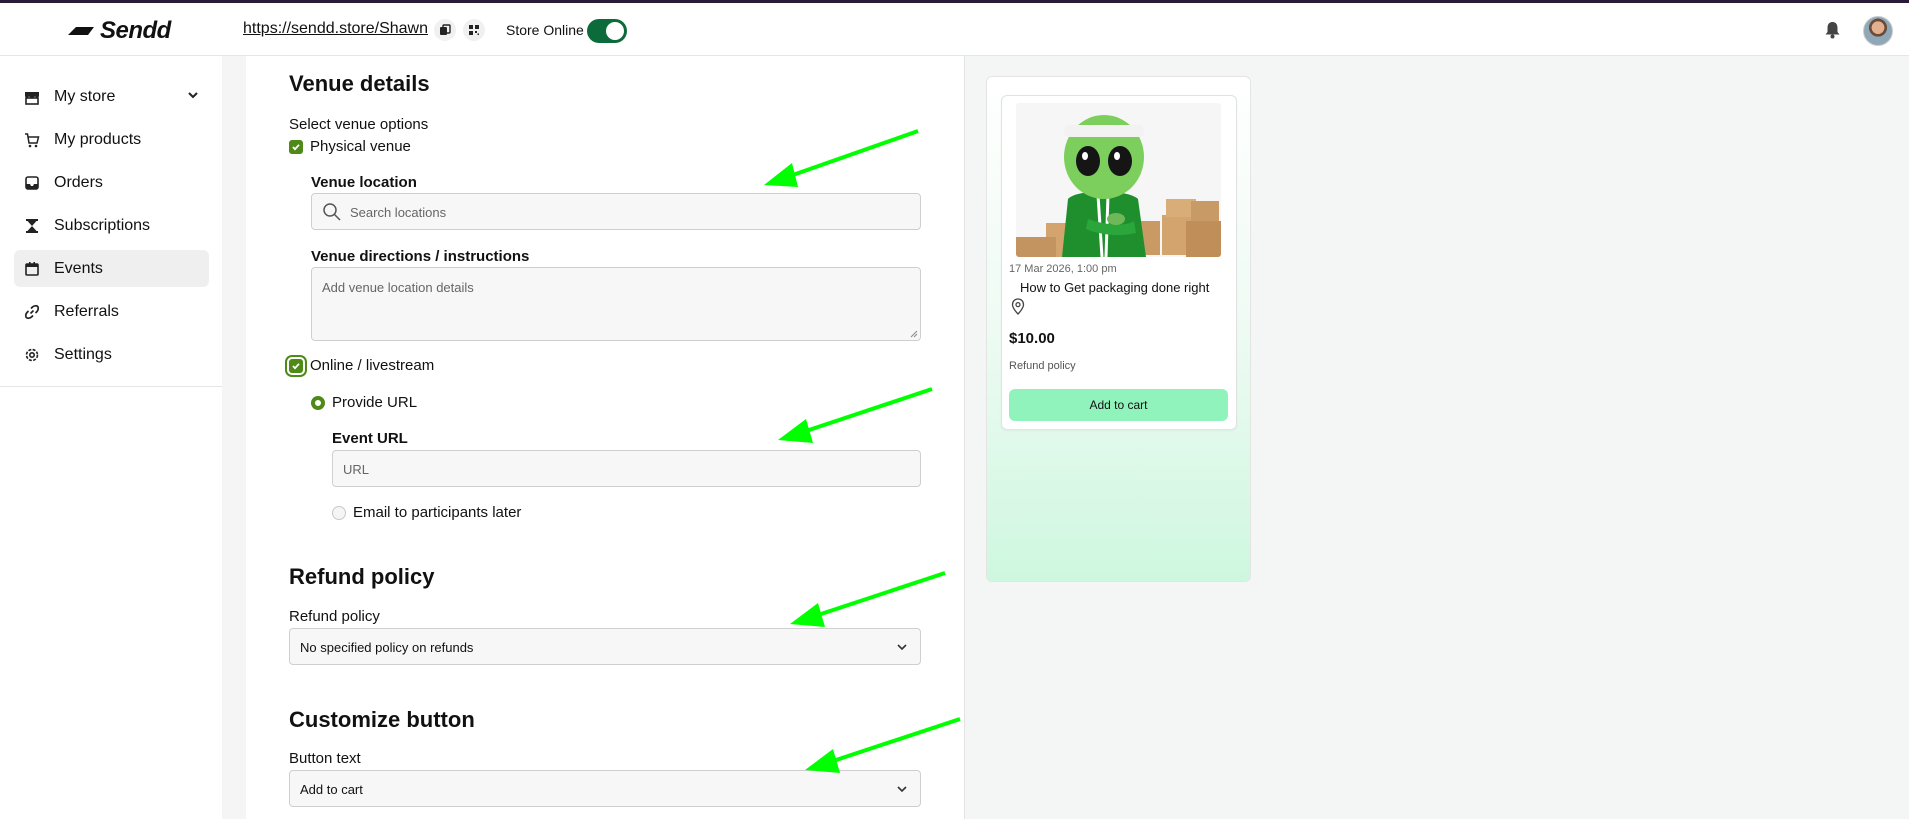 The height and width of the screenshot is (819, 1909). I want to click on refund-policy-value: No specified policy on refunds, so click(387, 647).